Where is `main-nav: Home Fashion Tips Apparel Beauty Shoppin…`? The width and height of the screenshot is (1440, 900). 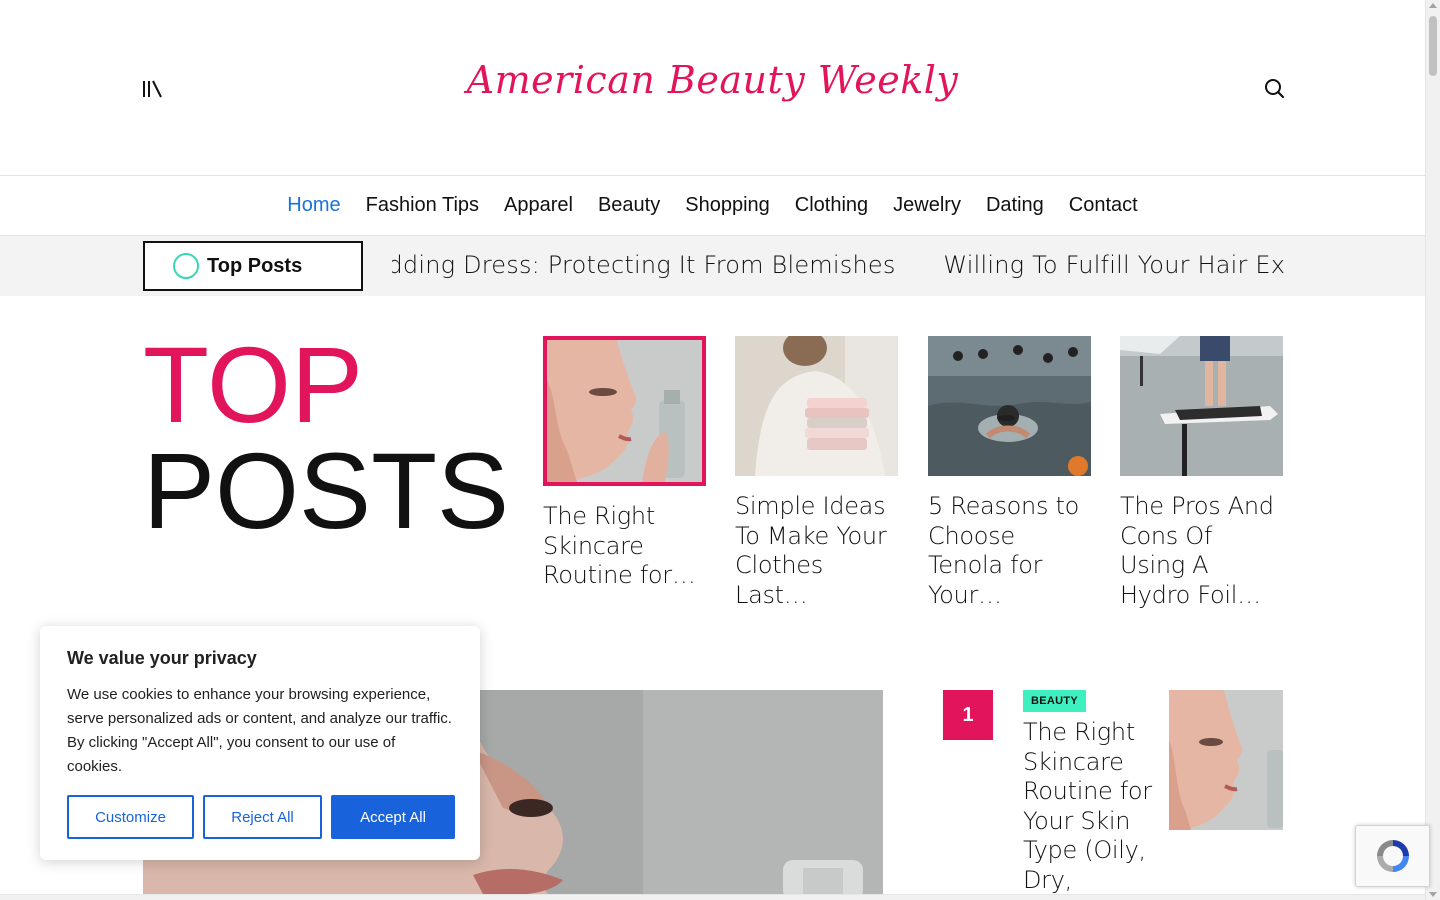 main-nav: Home Fashion Tips Apparel Beauty Shoppin… is located at coordinates (712, 205).